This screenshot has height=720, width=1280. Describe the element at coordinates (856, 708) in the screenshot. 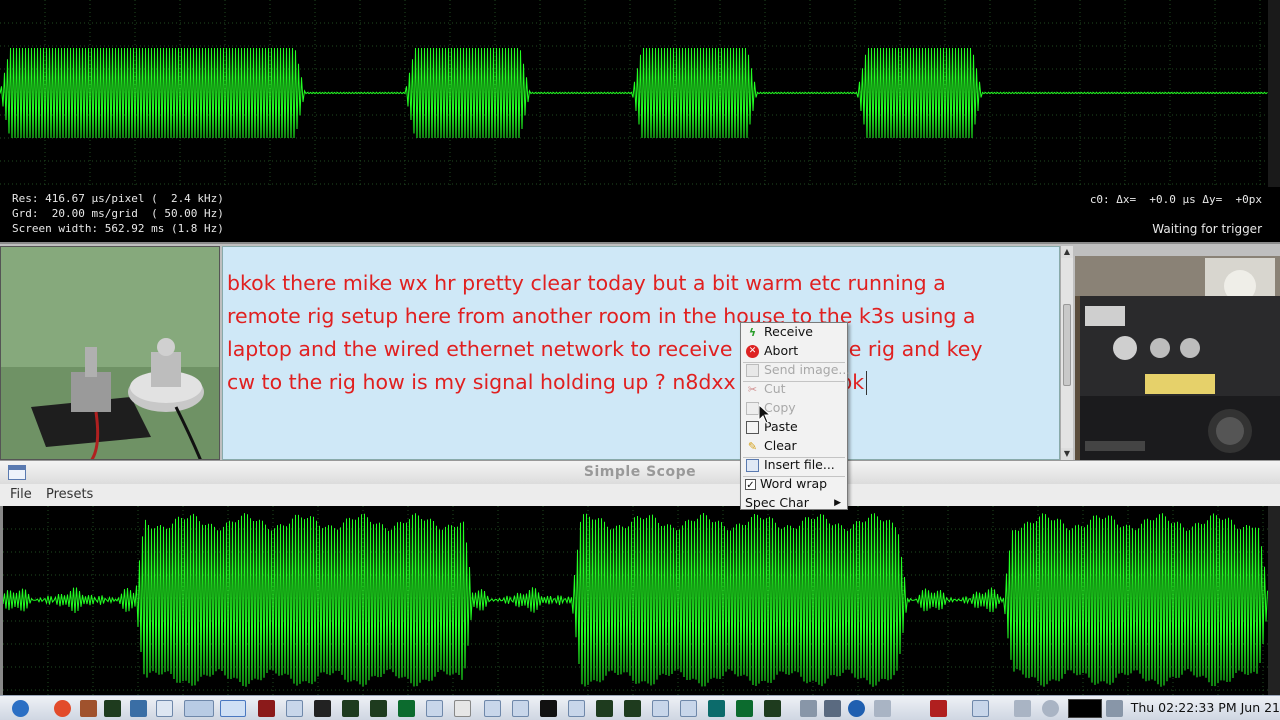

I see `hp-icon` at that location.